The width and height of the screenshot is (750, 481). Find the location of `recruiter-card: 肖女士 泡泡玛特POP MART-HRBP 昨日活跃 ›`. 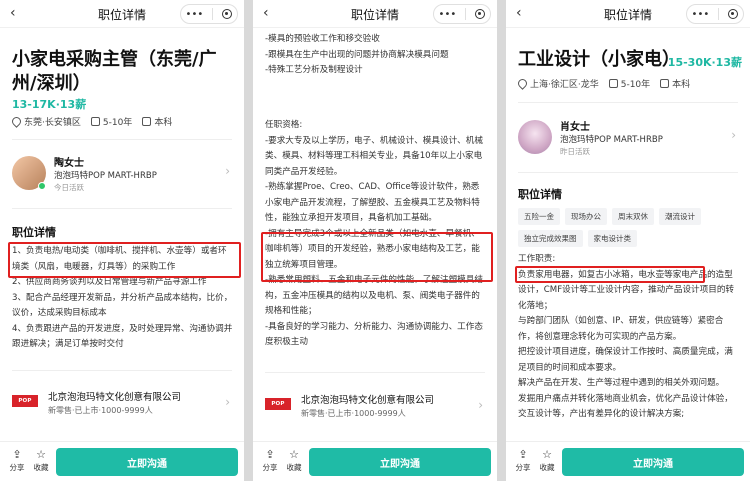

recruiter-card: 肖女士 泡泡玛特POP MART-HRBP 昨日活跃 › is located at coordinates (628, 138).